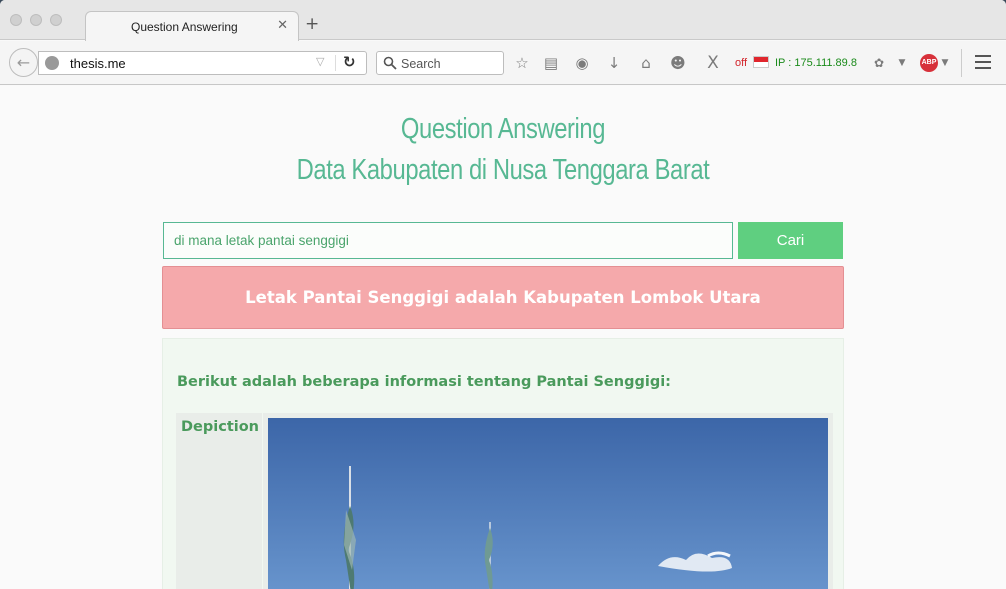  What do you see at coordinates (902, 63) in the screenshot?
I see `extension-dropdown-icon: ▼` at bounding box center [902, 63].